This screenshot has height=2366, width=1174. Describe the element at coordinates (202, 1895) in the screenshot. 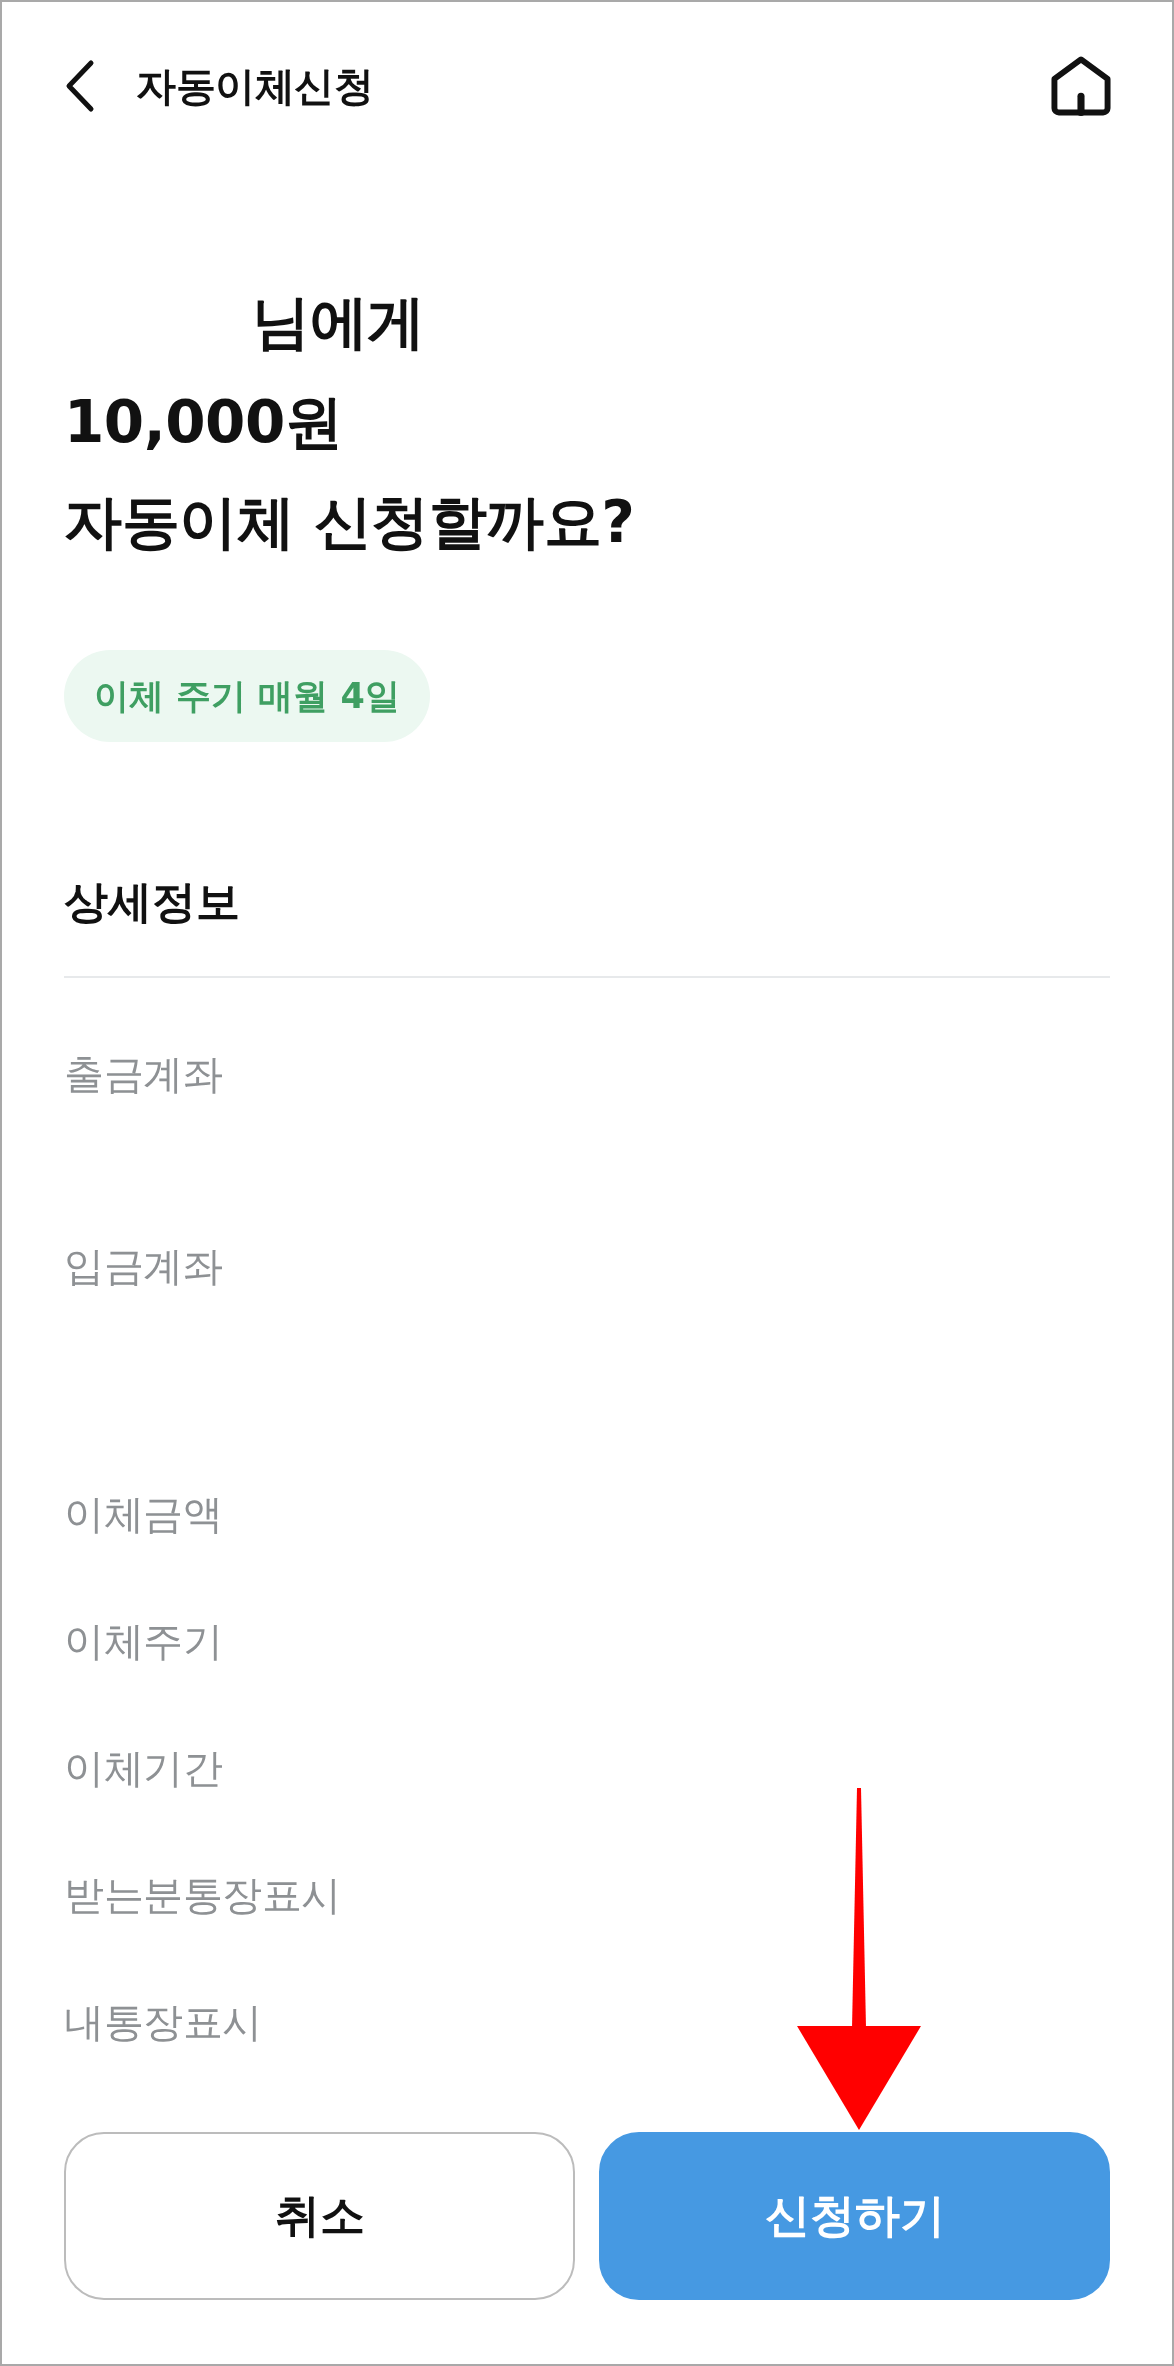

I see `detail-label: 받는분통장표시` at that location.